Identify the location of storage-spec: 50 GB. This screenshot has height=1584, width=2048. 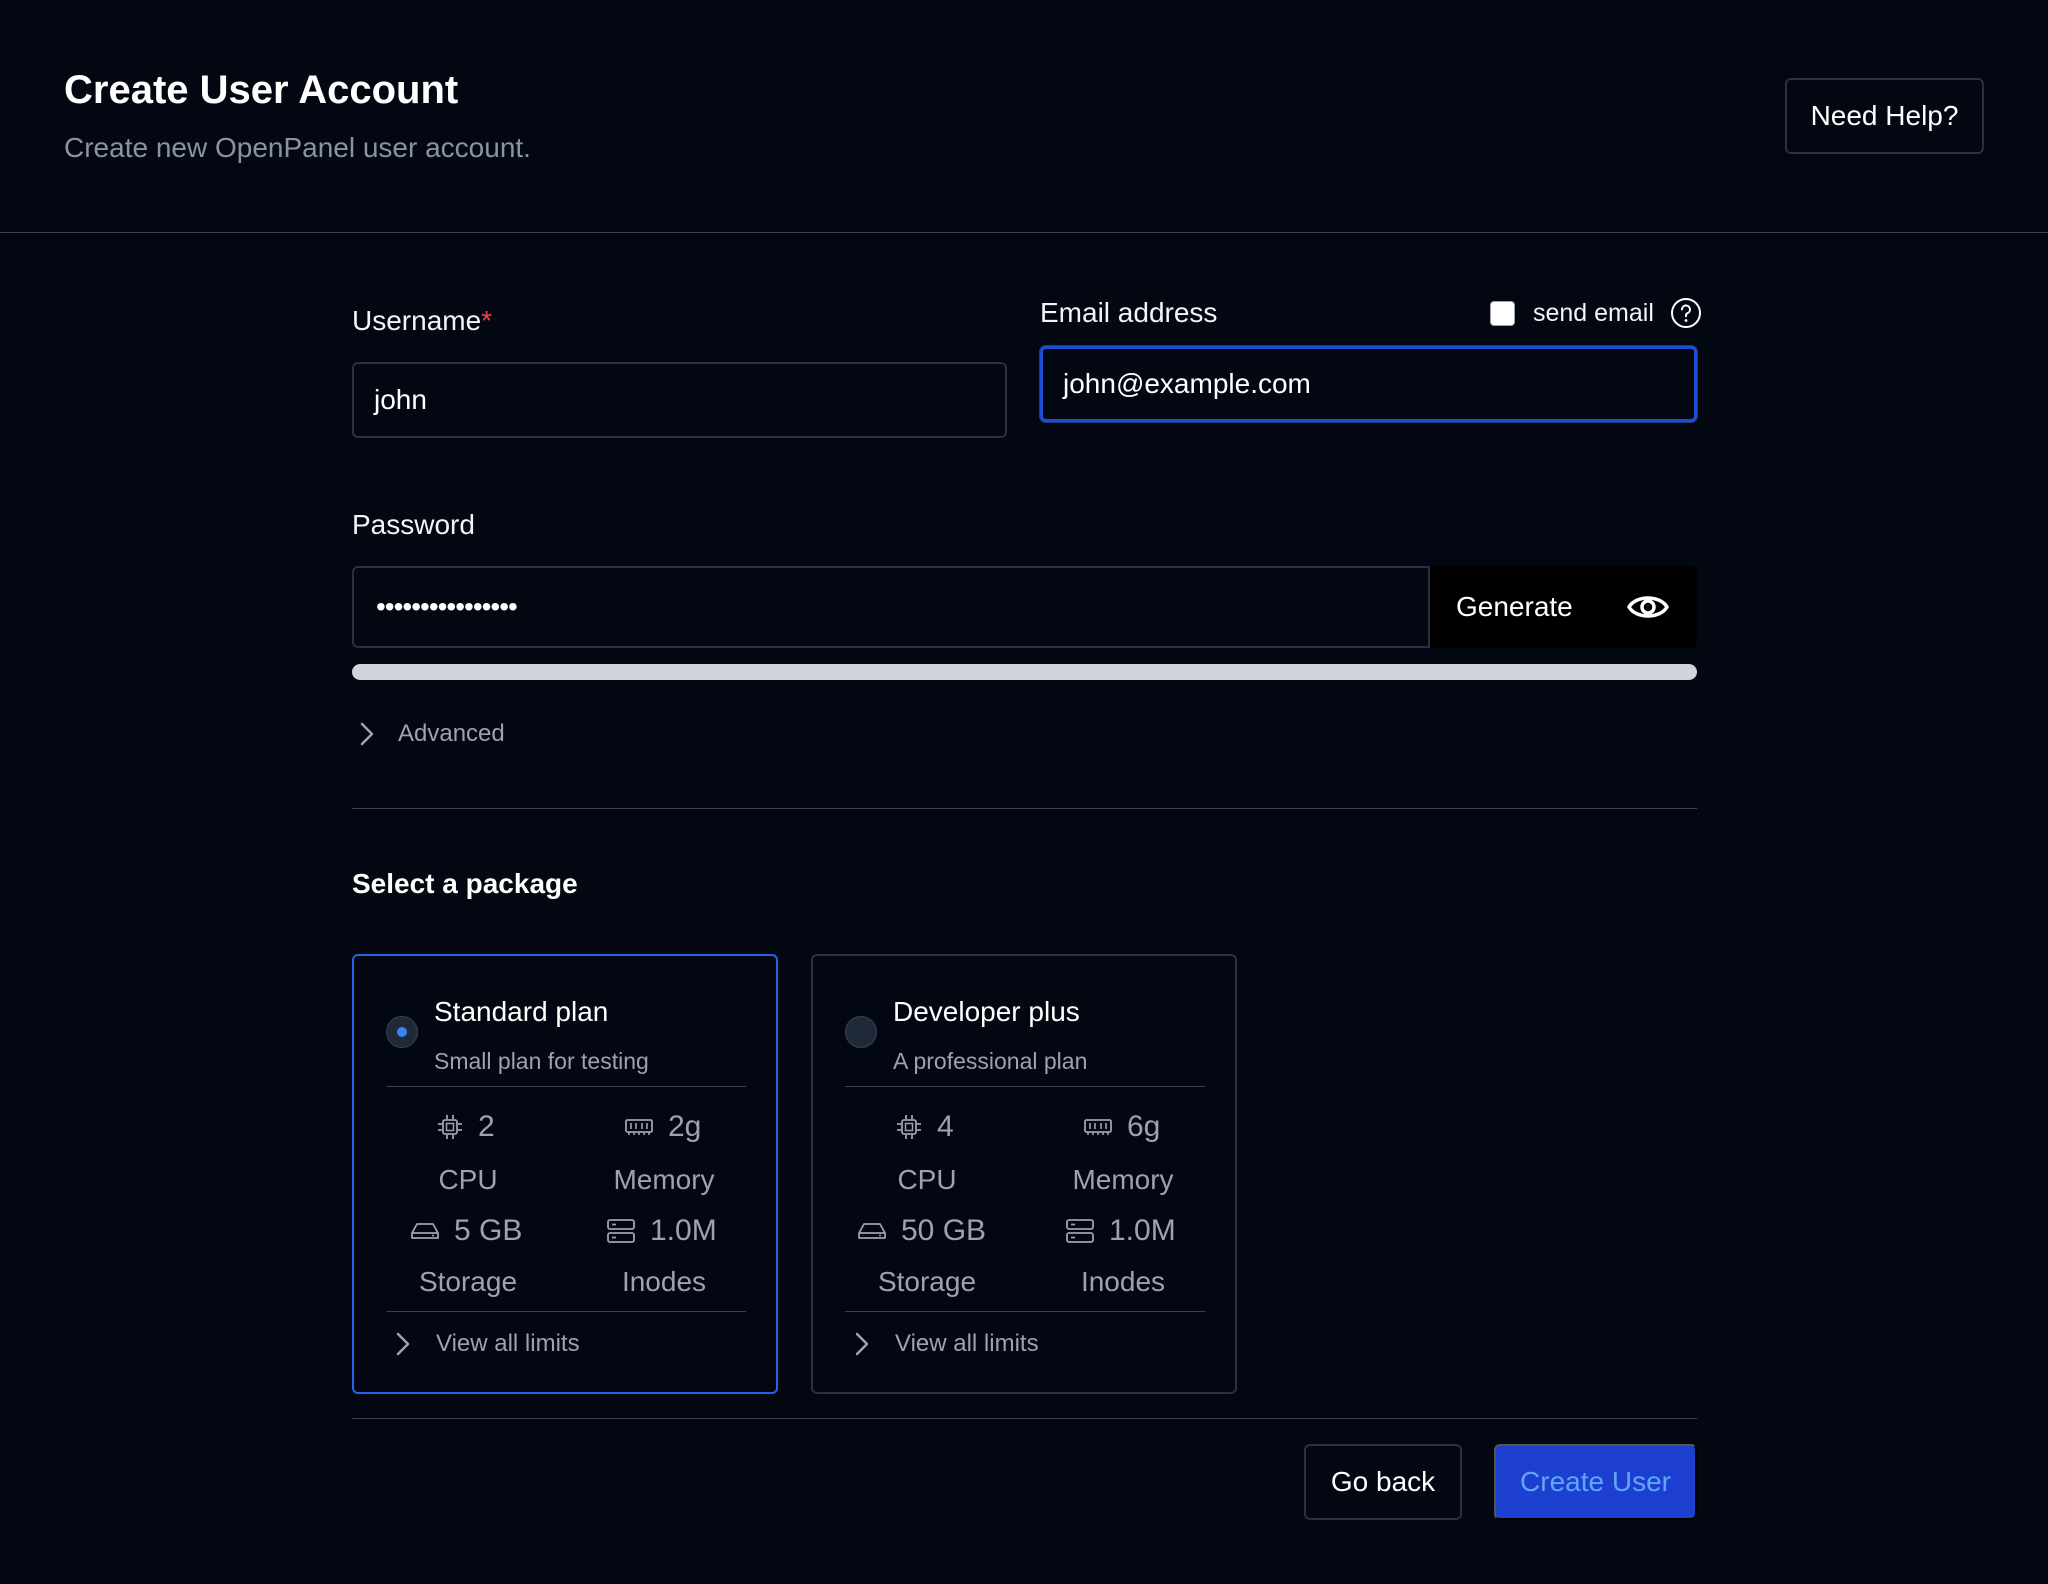
(921, 1231).